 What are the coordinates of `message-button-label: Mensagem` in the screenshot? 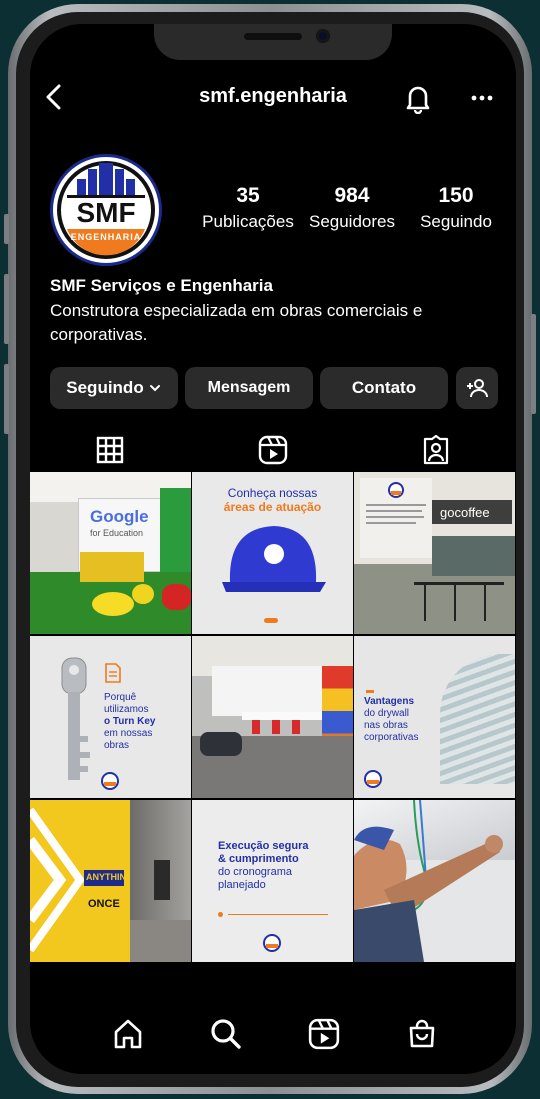 It's located at (249, 387).